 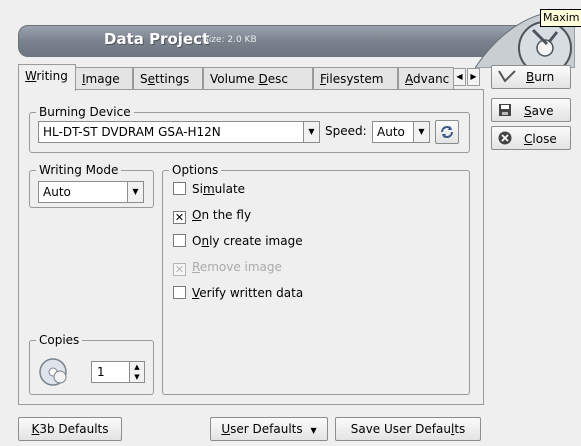 I want to click on close-button: Close, so click(x=531, y=138).